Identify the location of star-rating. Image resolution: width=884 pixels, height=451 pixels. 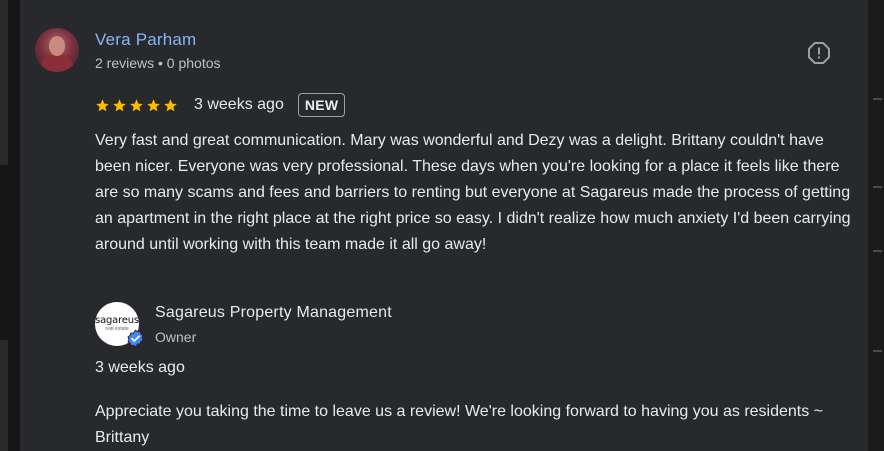
(136, 105).